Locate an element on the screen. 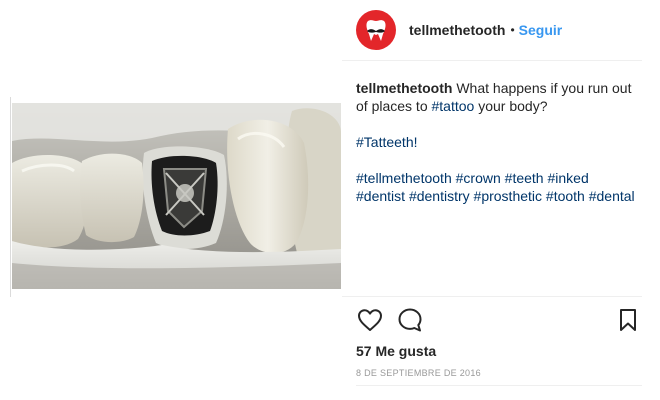 The height and width of the screenshot is (400, 660). tooth-mustache-logo-icon is located at coordinates (376, 30).